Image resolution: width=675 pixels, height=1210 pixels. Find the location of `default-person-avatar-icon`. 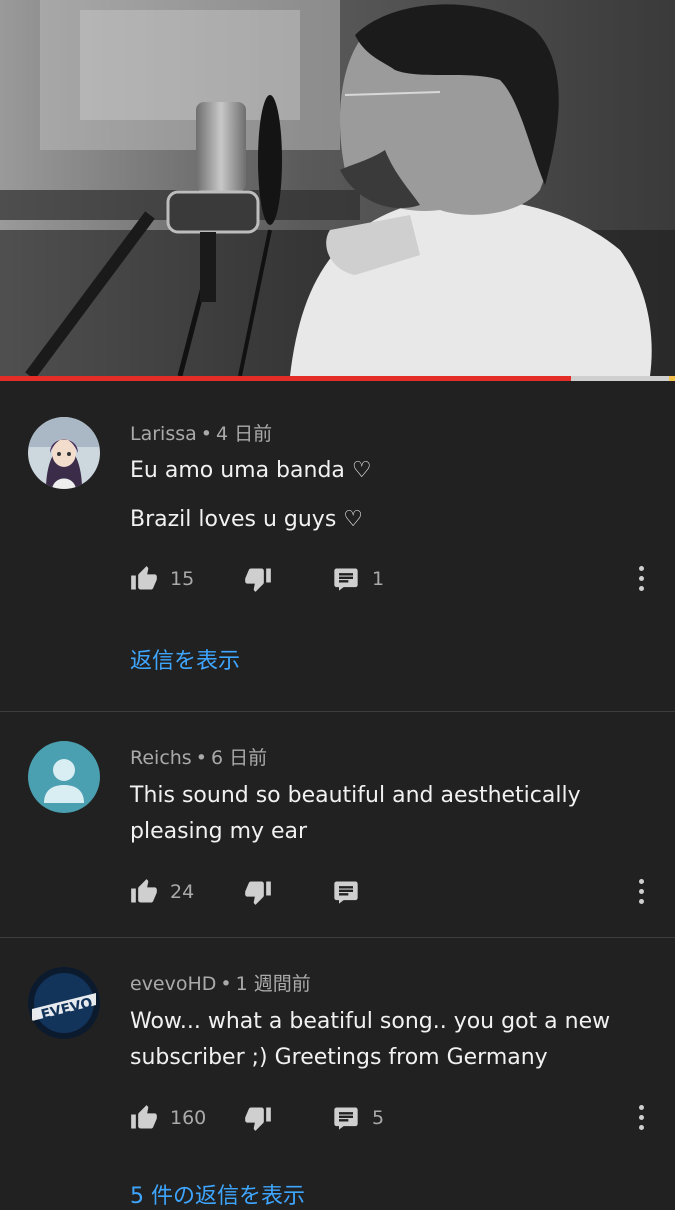

default-person-avatar-icon is located at coordinates (64, 777).